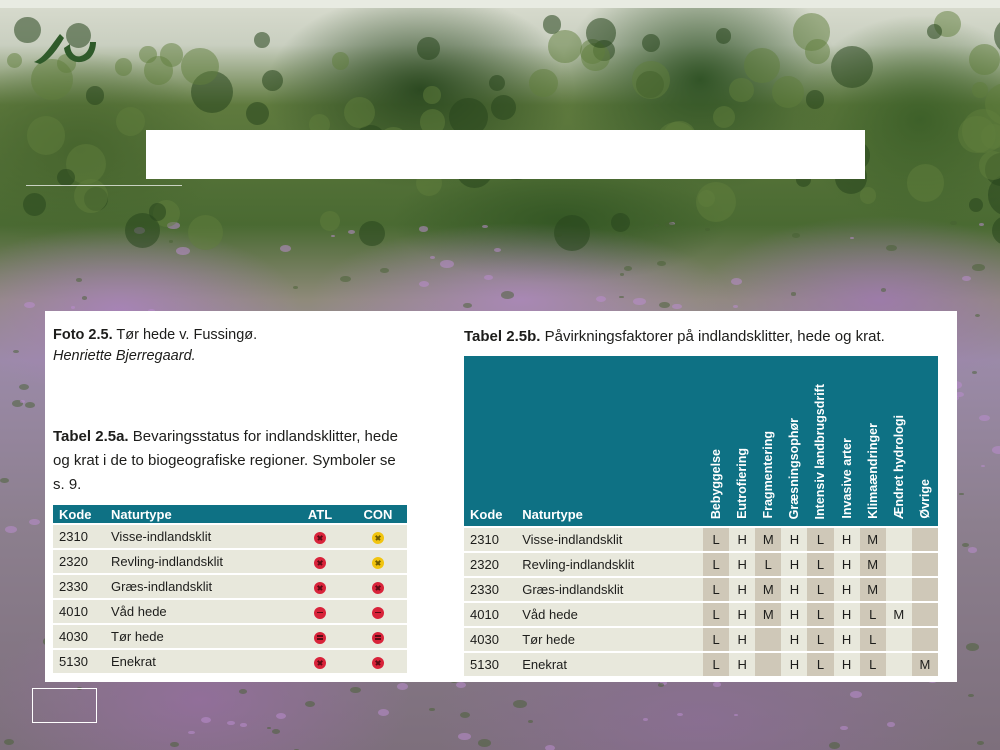  Describe the element at coordinates (768, 441) in the screenshot. I see `col-factor-2: Fragmentering` at that location.